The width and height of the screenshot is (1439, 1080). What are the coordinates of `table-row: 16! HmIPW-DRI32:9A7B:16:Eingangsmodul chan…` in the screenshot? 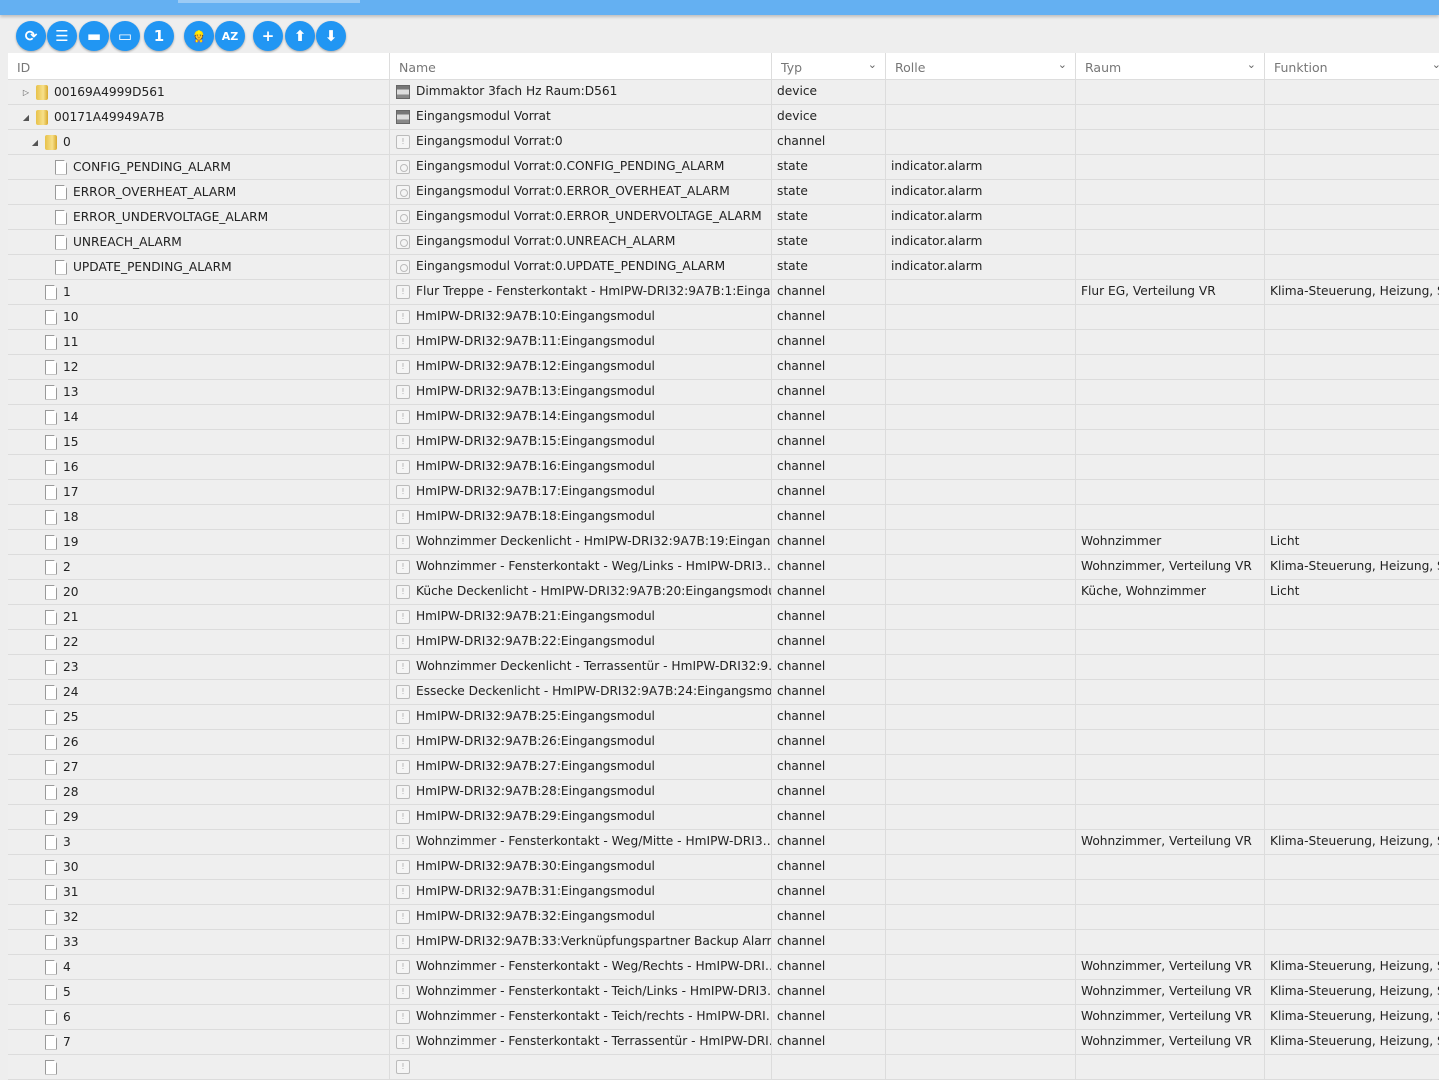 It's located at (723, 467).